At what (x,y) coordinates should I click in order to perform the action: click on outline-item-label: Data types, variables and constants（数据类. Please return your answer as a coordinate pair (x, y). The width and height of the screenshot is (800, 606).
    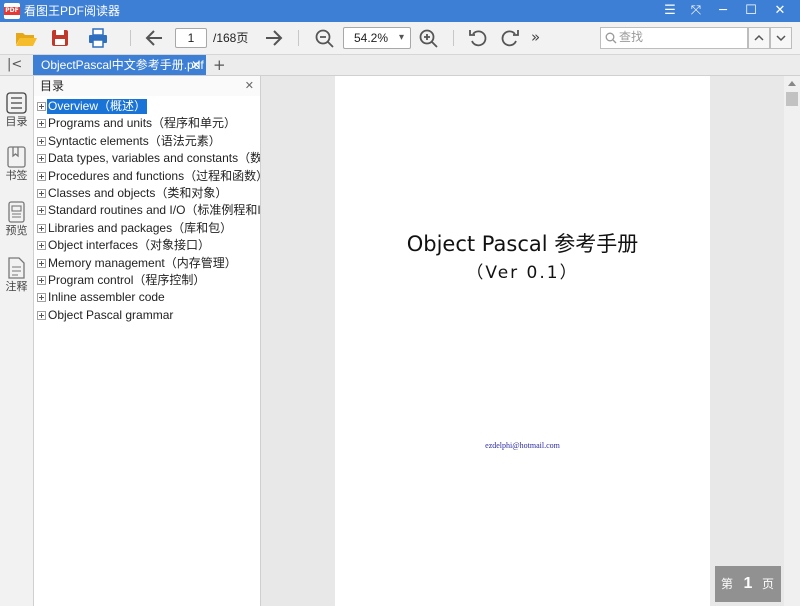
    Looking at the image, I should click on (154, 158).